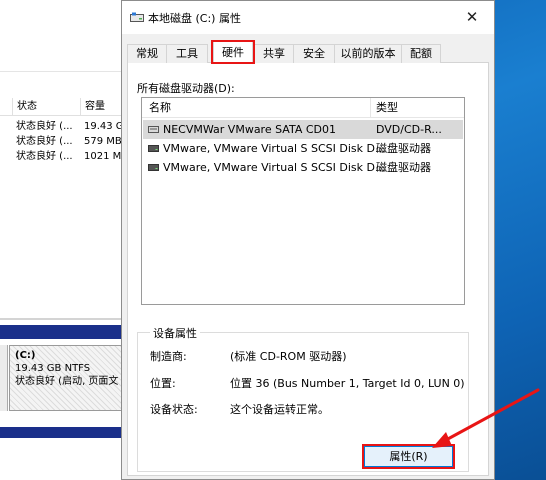 The image size is (546, 480). I want to click on volume-capacity: 19.43 G, so click(104, 126).